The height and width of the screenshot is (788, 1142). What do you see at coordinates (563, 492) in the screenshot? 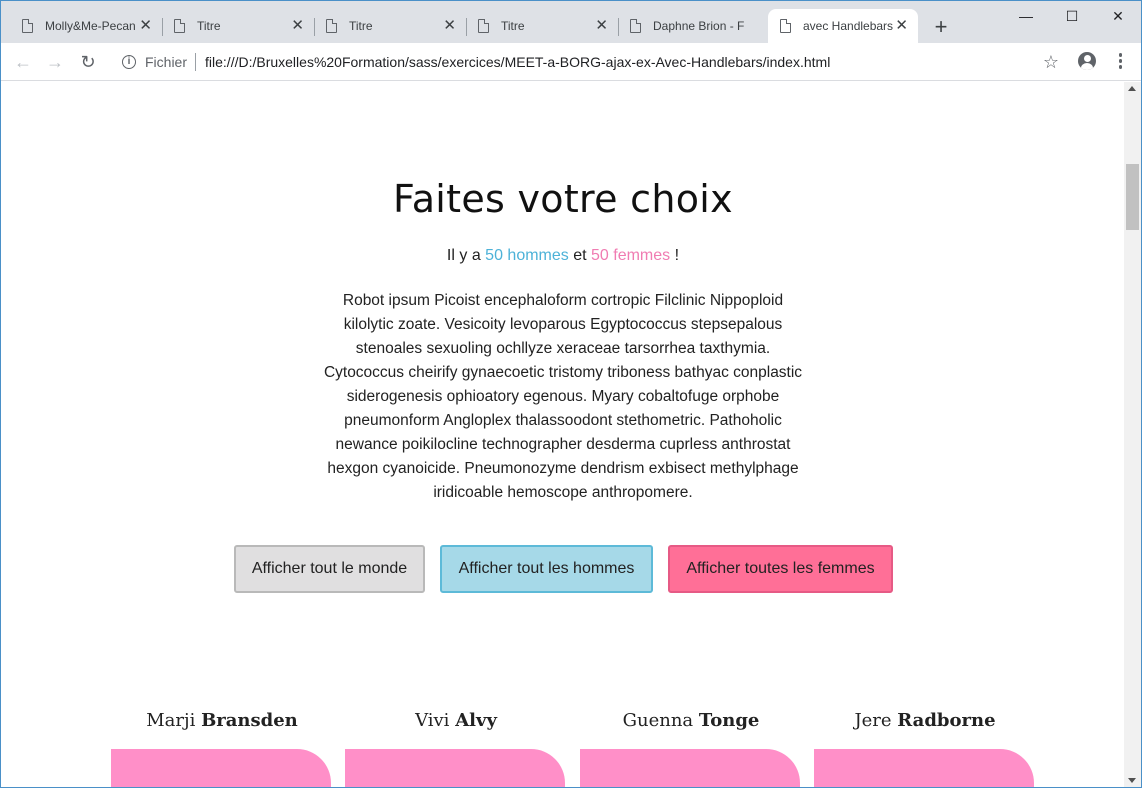
I see `intro-line: iridicoable hemoscope anthropomere.` at bounding box center [563, 492].